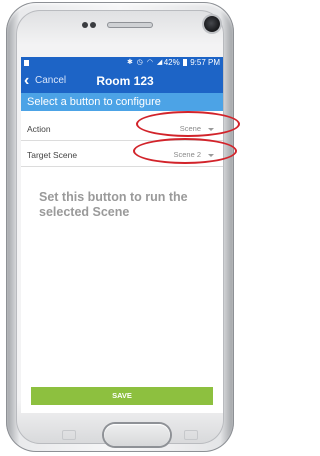 The height and width of the screenshot is (456, 320). What do you see at coordinates (122, 396) in the screenshot?
I see `save-button: SAVE` at bounding box center [122, 396].